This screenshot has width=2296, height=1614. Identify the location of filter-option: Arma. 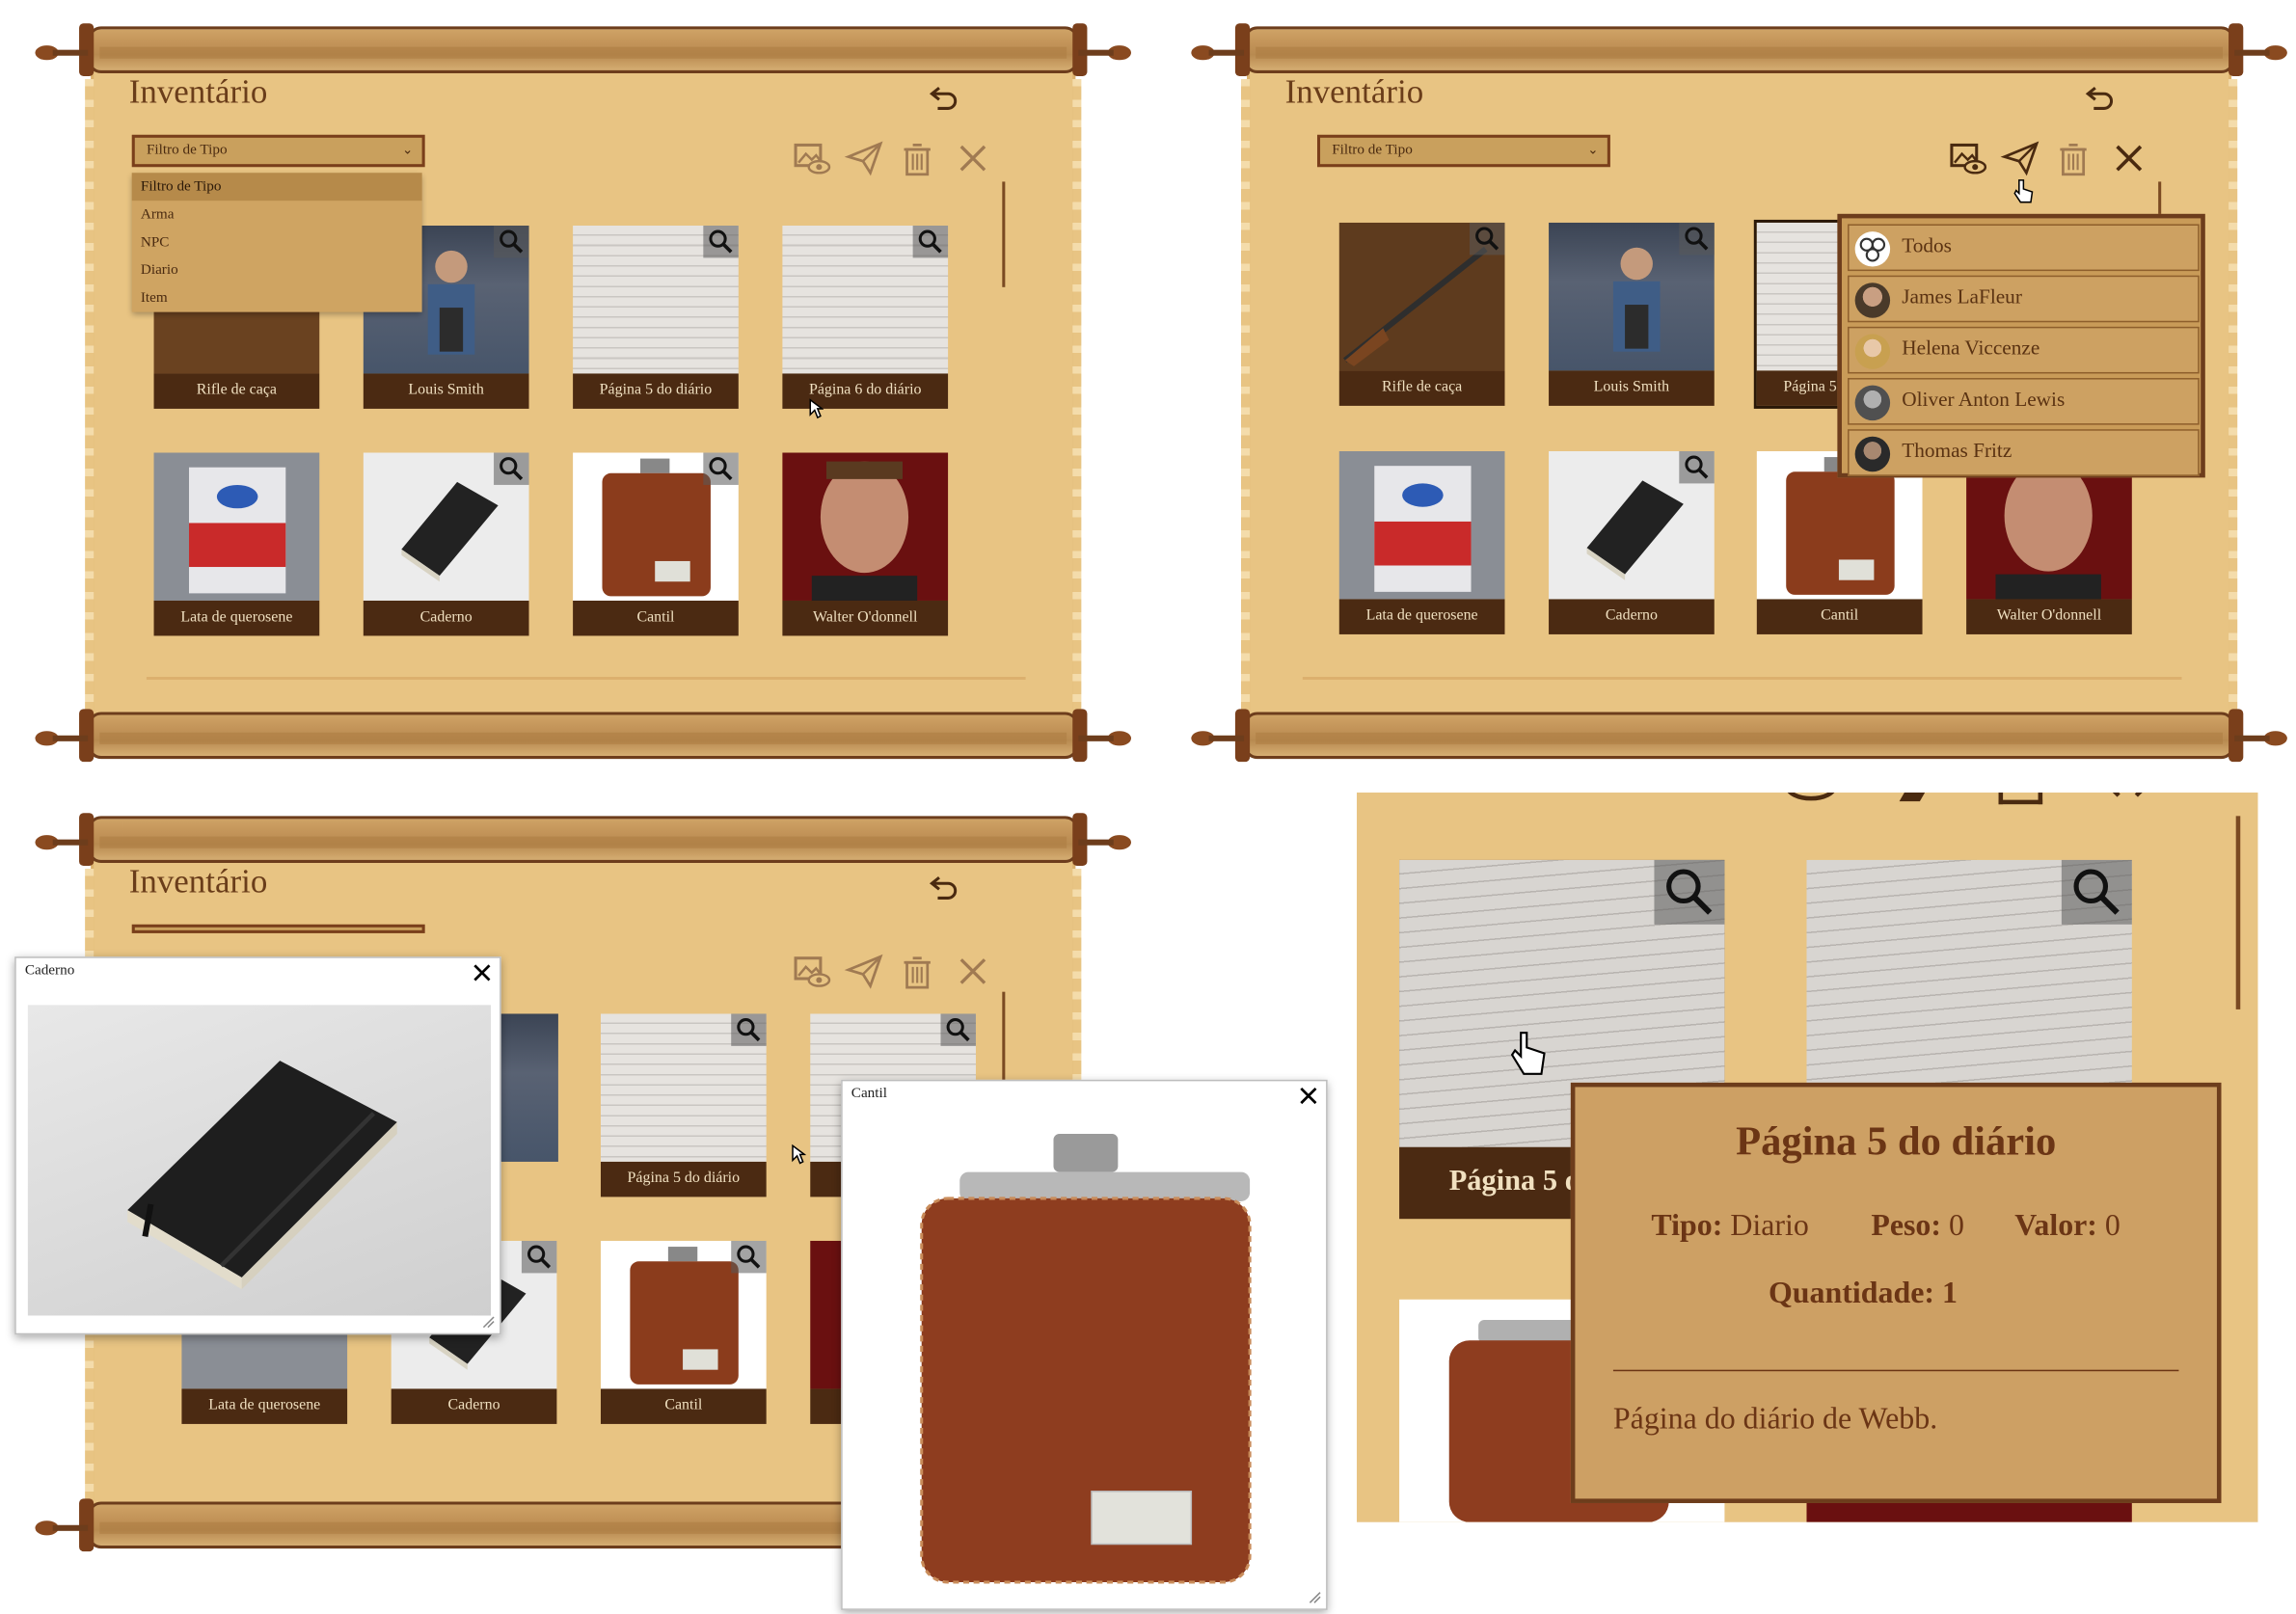
(277, 215).